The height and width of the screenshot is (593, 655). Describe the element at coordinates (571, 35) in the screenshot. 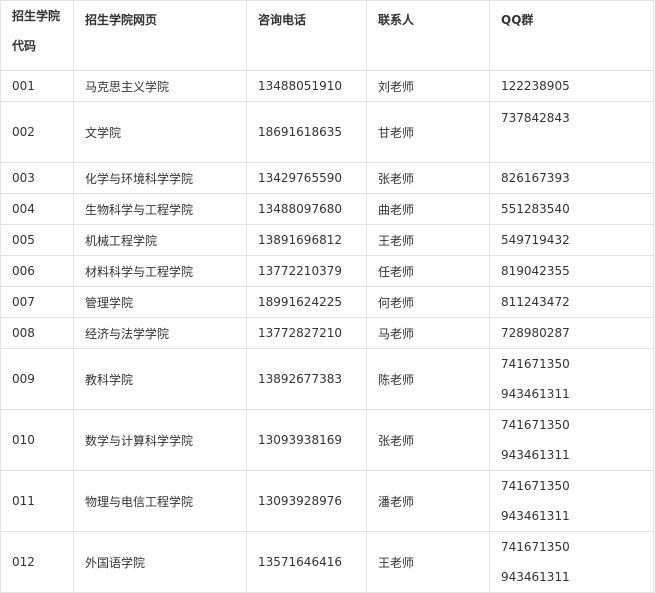

I see `header-qq-group: QQ群` at that location.